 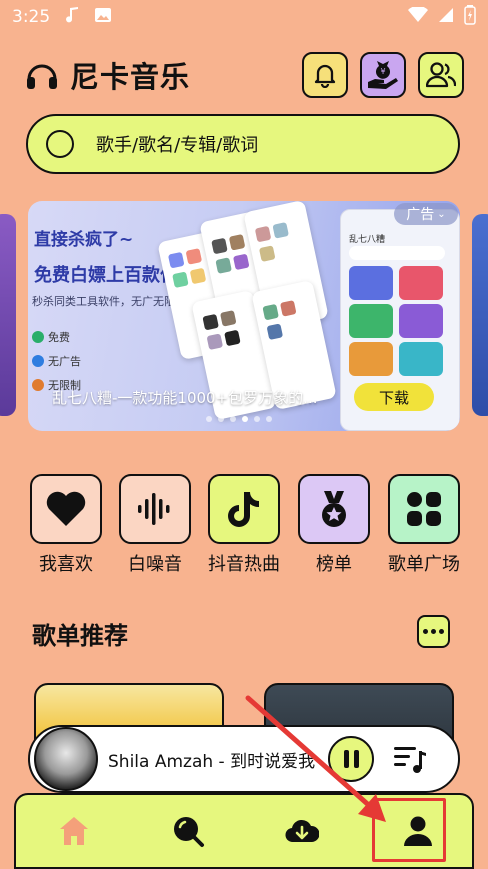 What do you see at coordinates (334, 564) in the screenshot?
I see `quick-action-label: 榜单` at bounding box center [334, 564].